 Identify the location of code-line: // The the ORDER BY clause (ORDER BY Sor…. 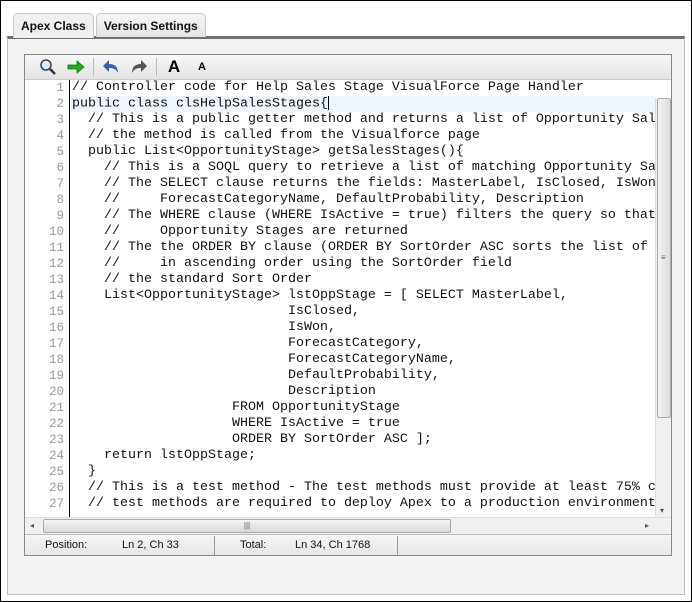
(363, 248).